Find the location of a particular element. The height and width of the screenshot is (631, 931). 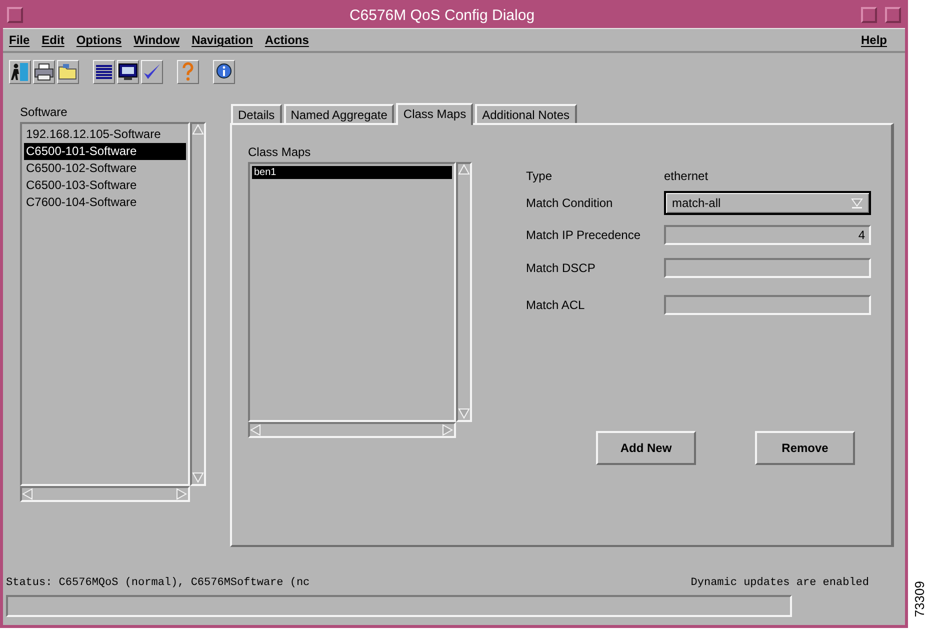

field-label: Match IP Precedence is located at coordinates (584, 235).